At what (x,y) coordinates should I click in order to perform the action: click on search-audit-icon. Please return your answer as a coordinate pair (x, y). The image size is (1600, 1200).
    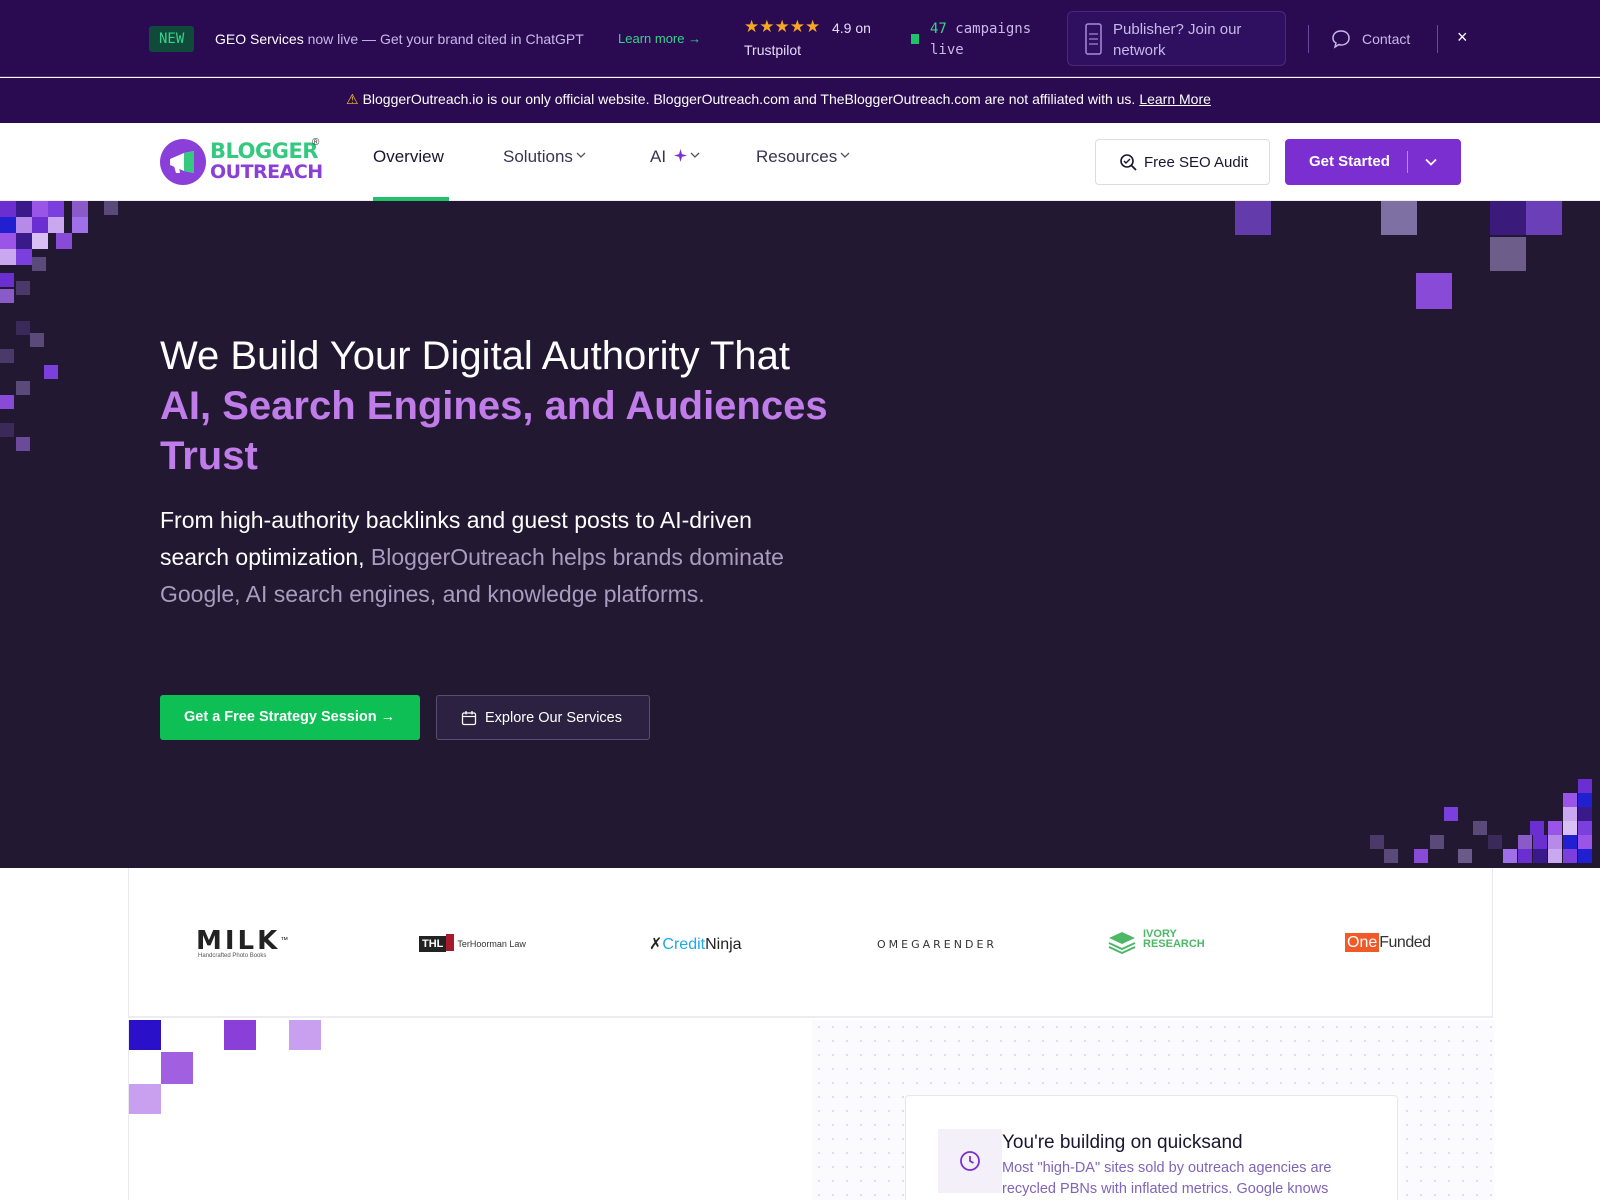
    Looking at the image, I should click on (1128, 162).